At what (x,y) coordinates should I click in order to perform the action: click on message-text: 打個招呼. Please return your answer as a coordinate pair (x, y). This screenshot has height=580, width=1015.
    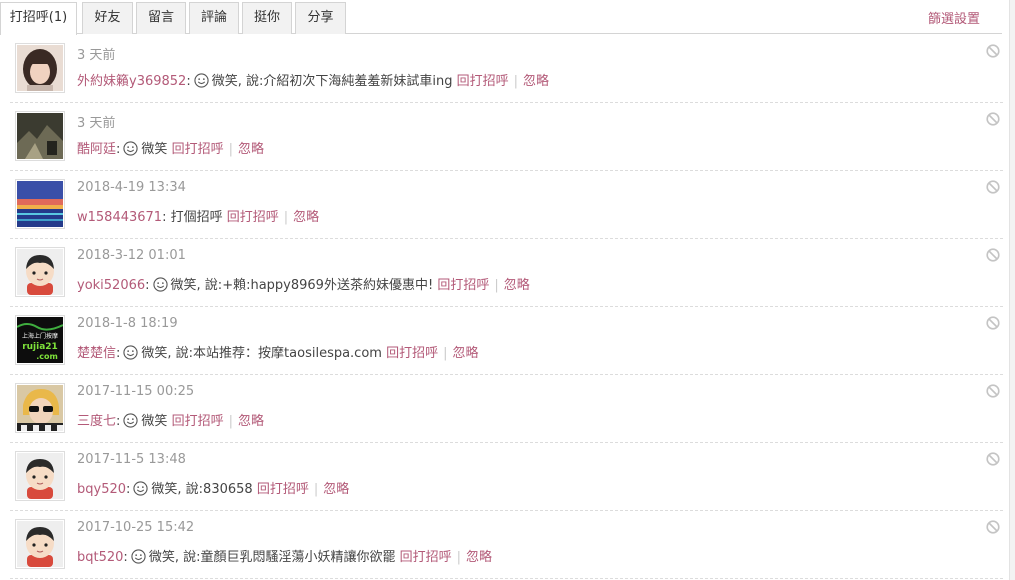
    Looking at the image, I should click on (196, 217).